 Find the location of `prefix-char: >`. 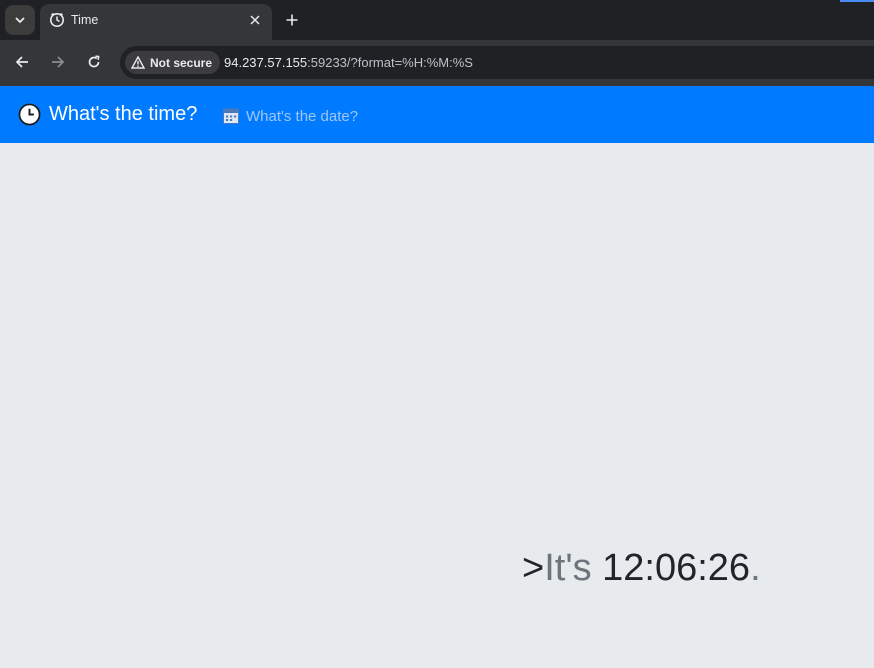

prefix-char: > is located at coordinates (533, 568).